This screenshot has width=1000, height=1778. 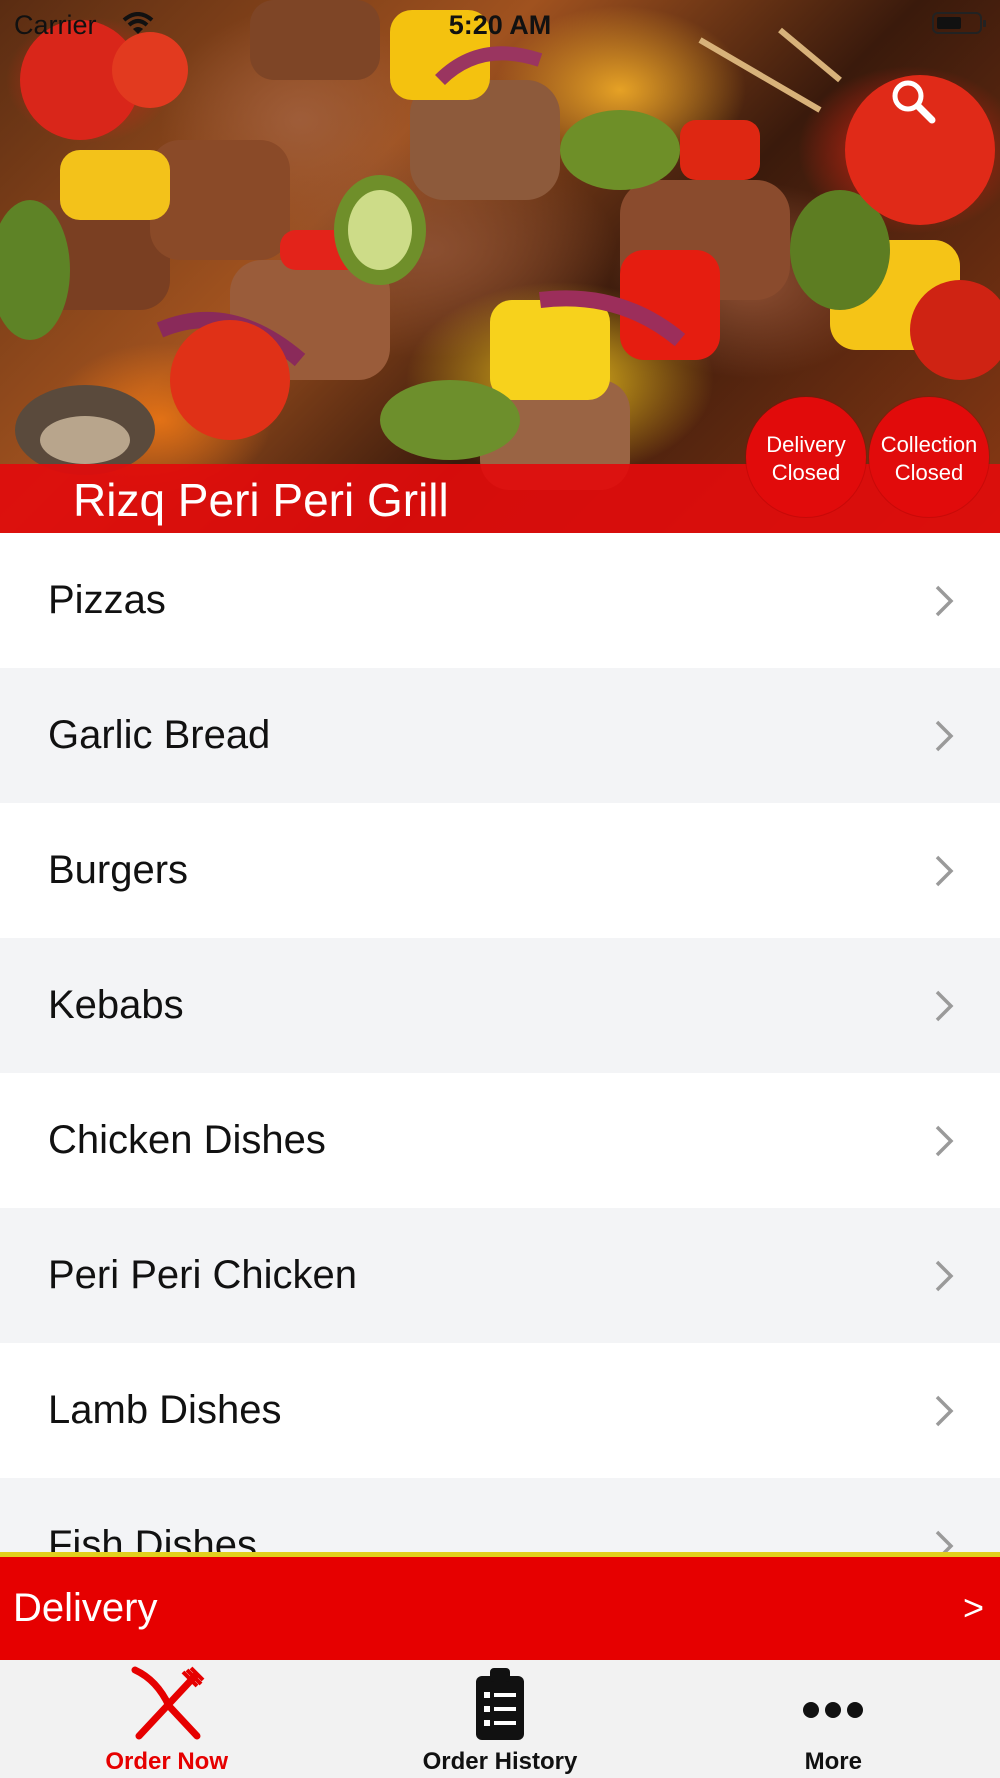 I want to click on menu-item-chicken-dishes: Chicken Dishes, so click(x=500, y=1140).